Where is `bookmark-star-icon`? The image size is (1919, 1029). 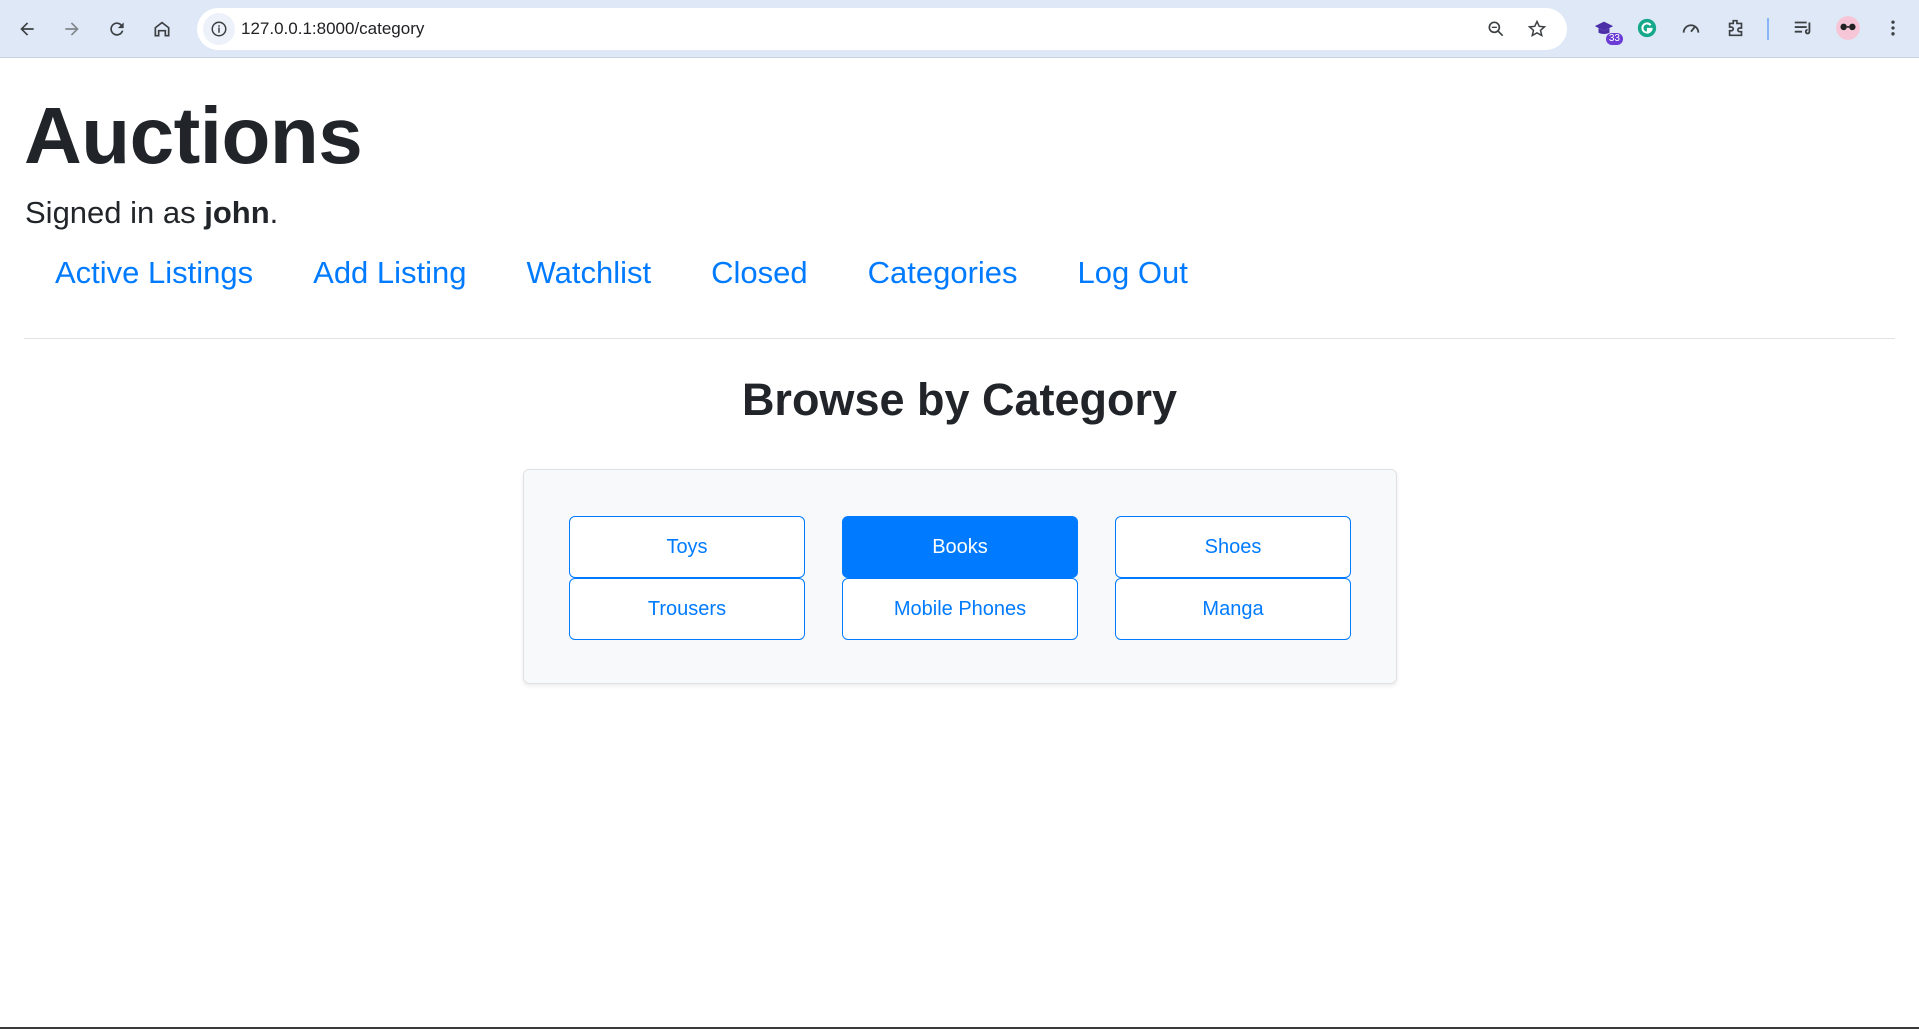 bookmark-star-icon is located at coordinates (1537, 29).